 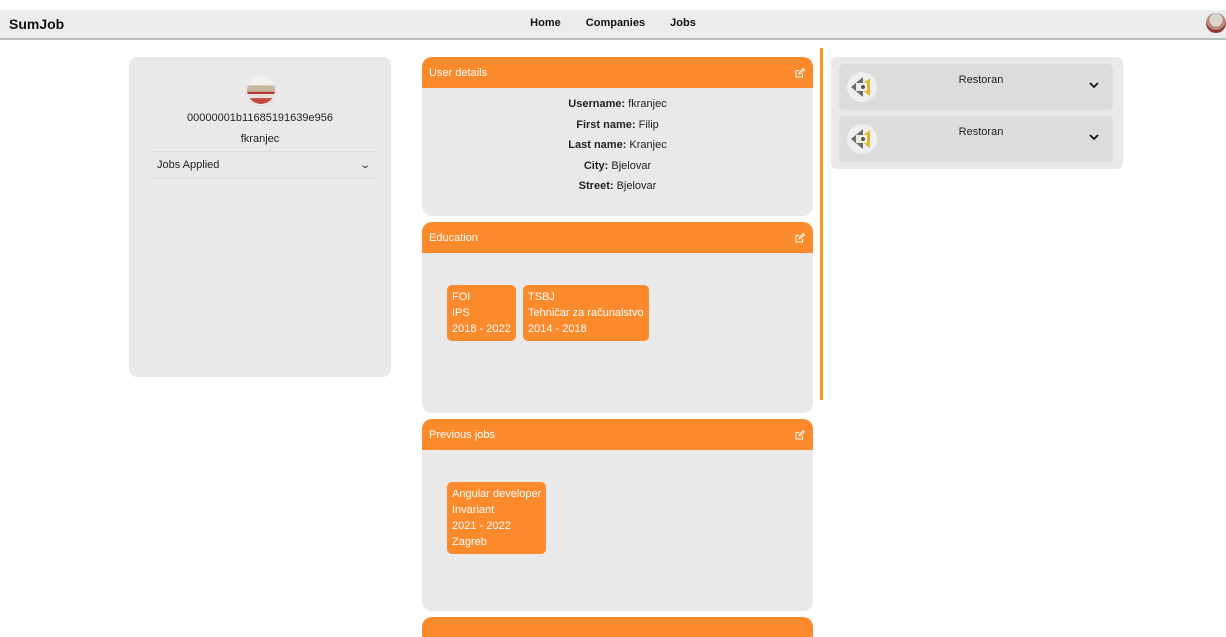 What do you see at coordinates (617, 165) in the screenshot?
I see `detail-city: City: Bjelovar` at bounding box center [617, 165].